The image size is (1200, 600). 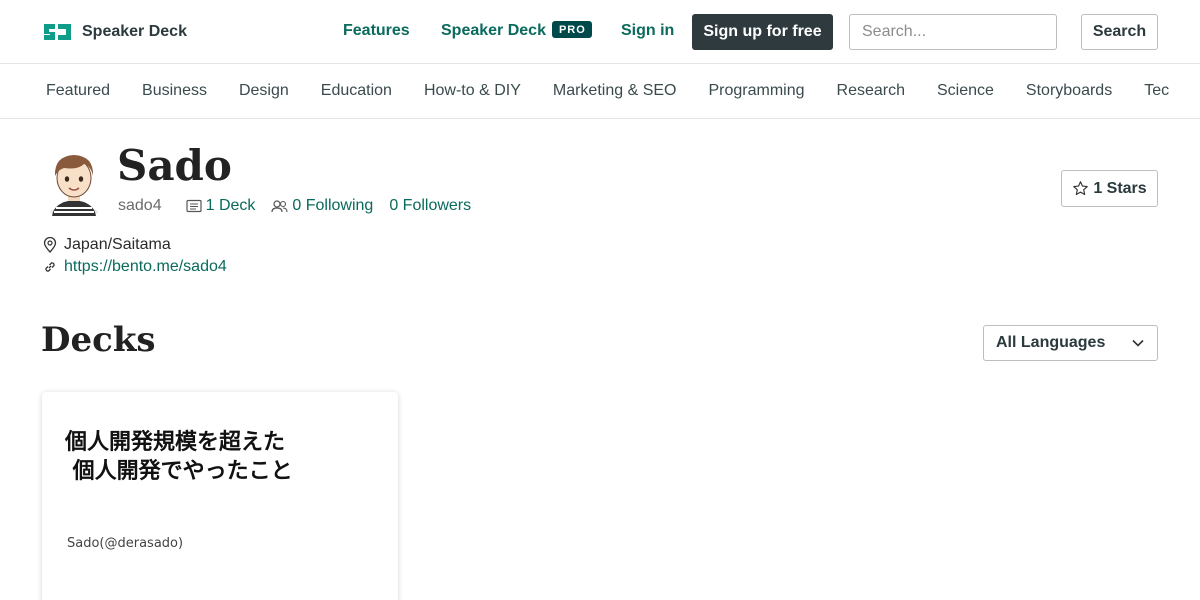 What do you see at coordinates (1051, 342) in the screenshot?
I see `language-select-value: All Languages` at bounding box center [1051, 342].